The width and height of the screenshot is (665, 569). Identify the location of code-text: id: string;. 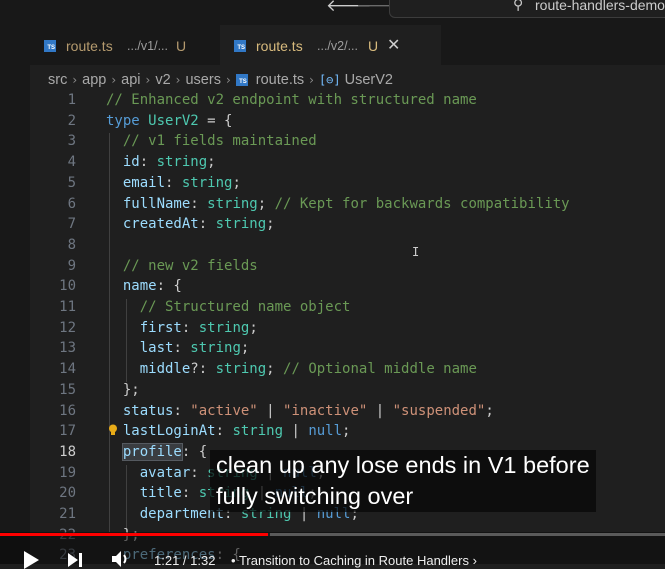
(161, 162).